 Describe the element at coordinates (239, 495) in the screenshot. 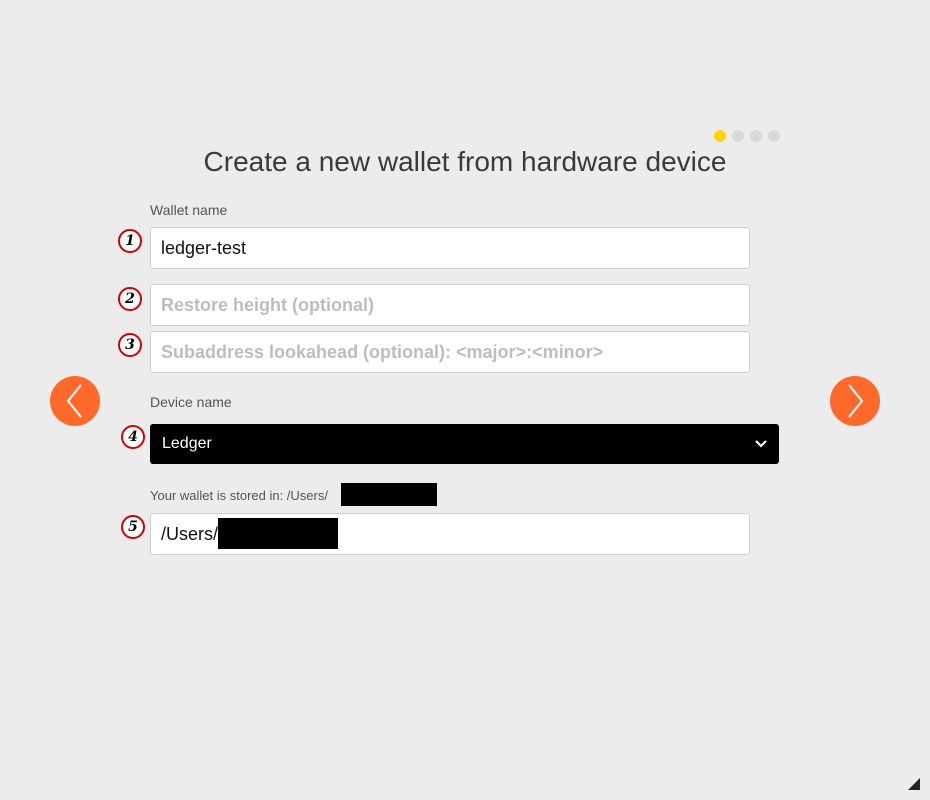

I see `storage-path-label: Your wallet is stored in: /Users/` at that location.